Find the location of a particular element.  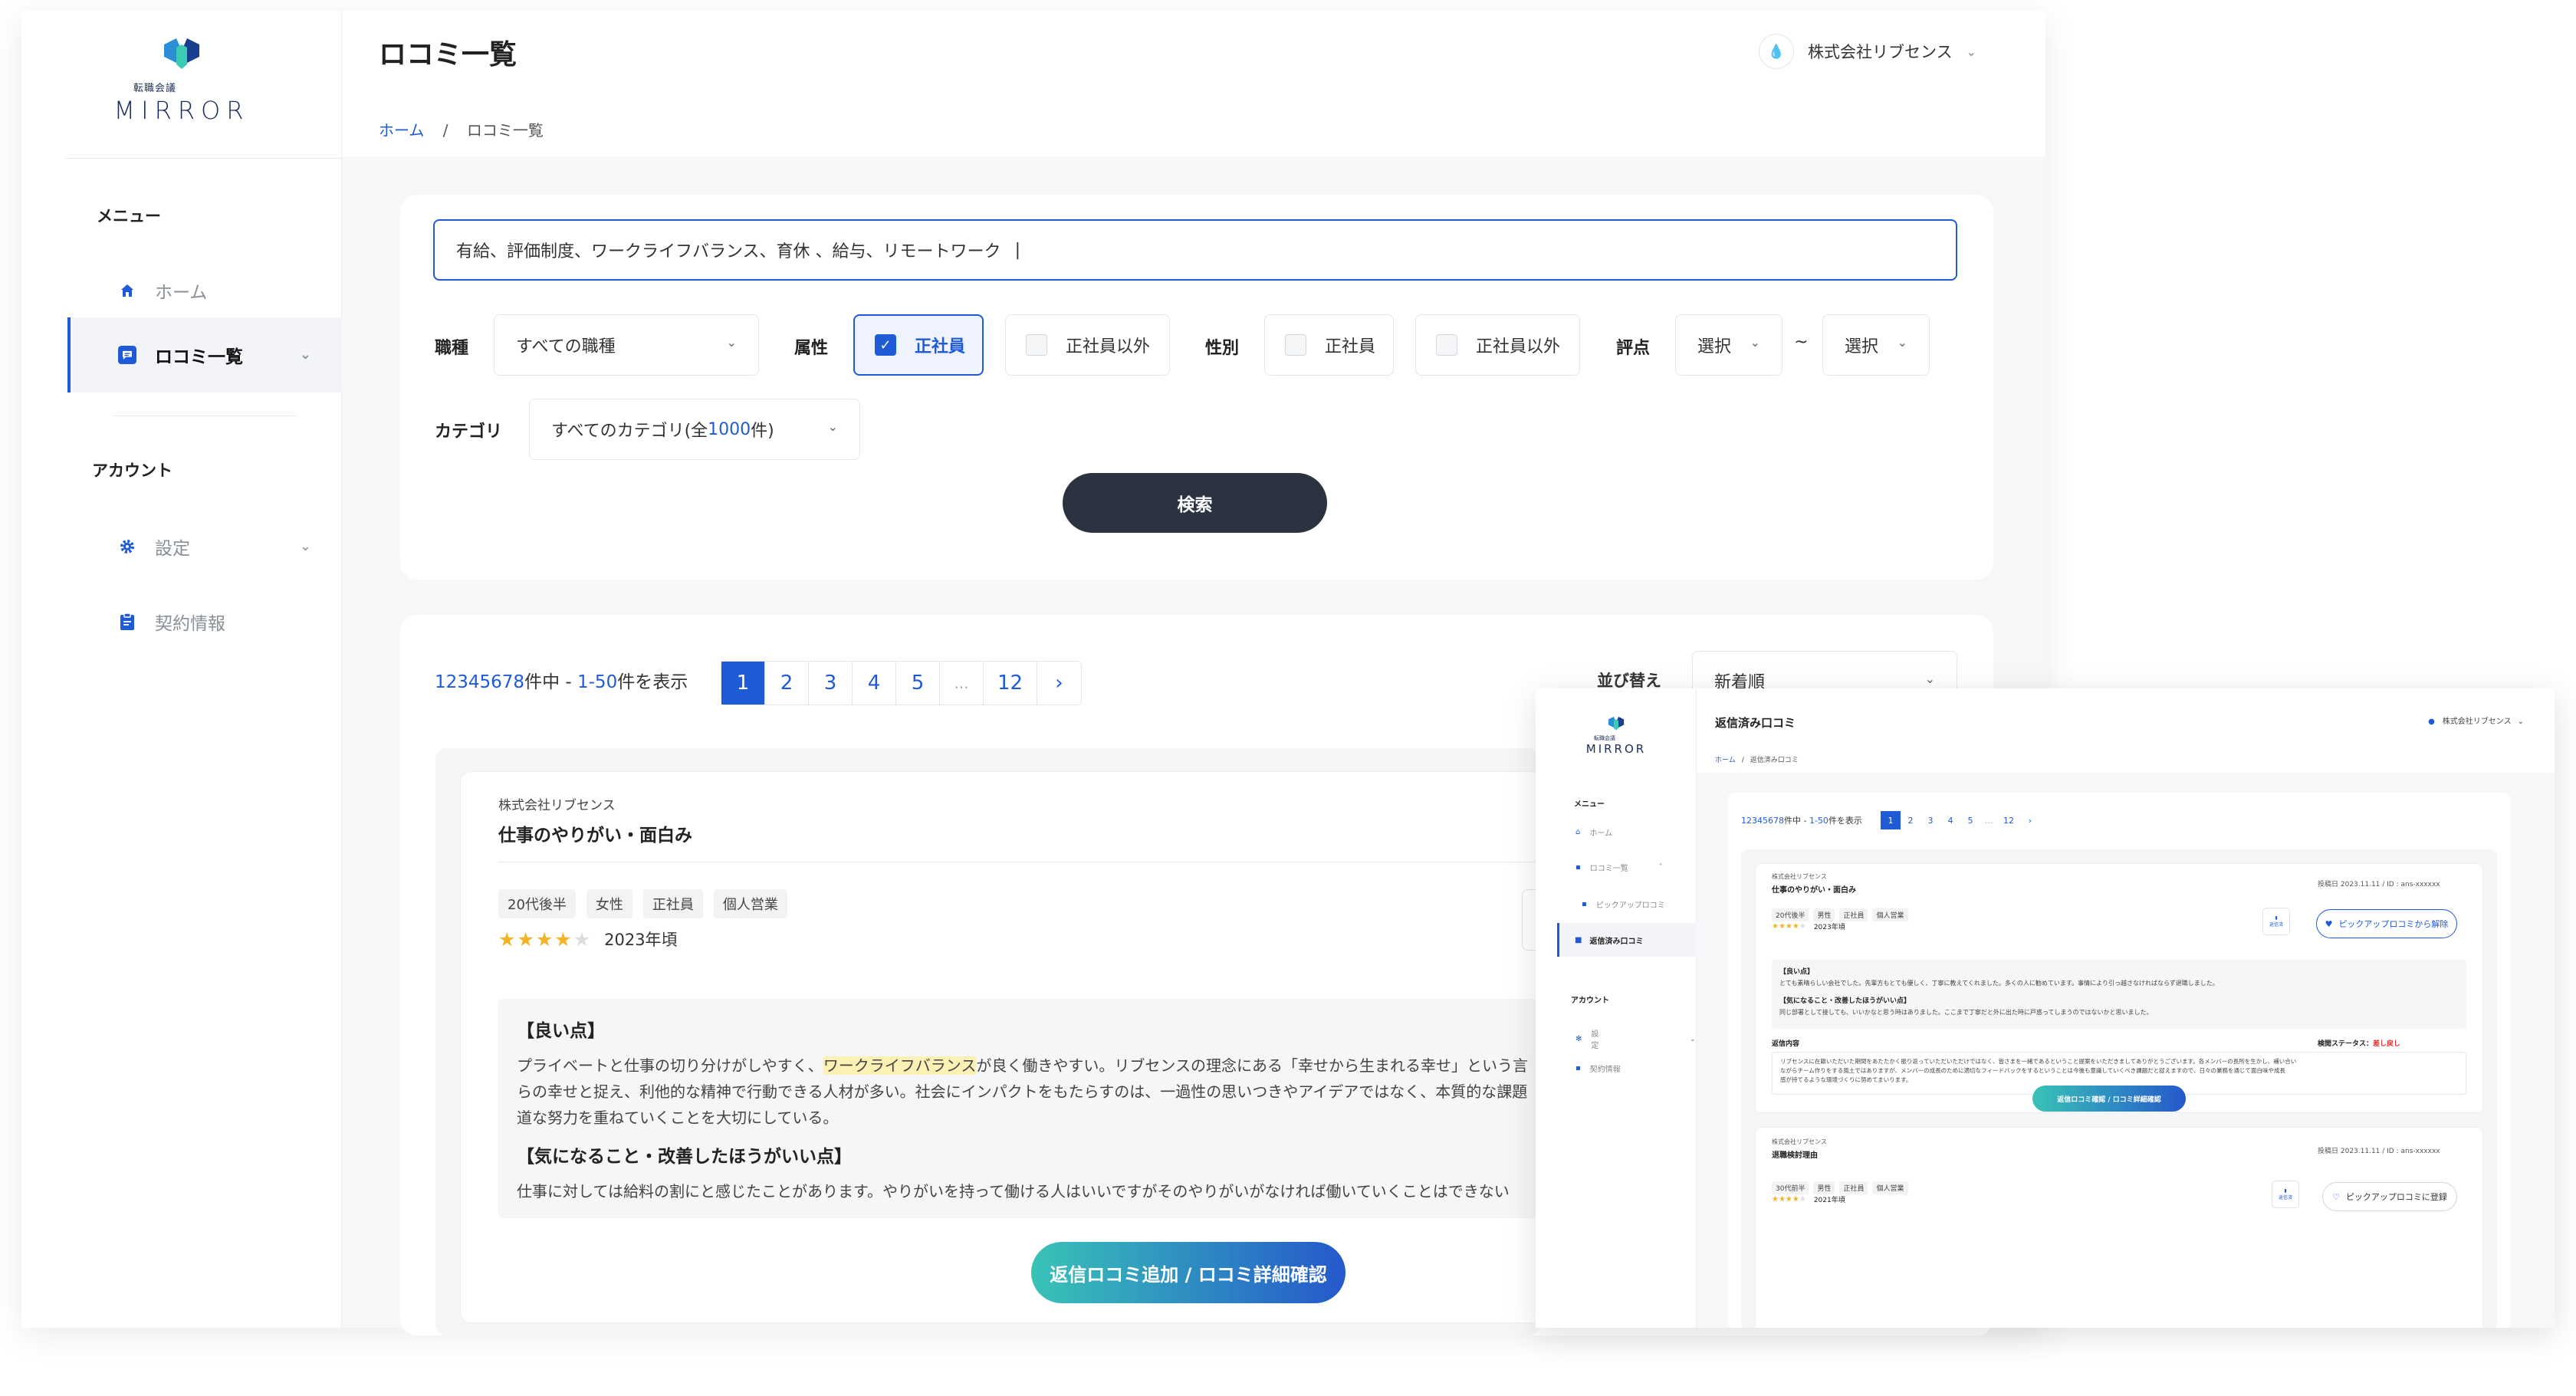

page-3: 3 is located at coordinates (831, 683).